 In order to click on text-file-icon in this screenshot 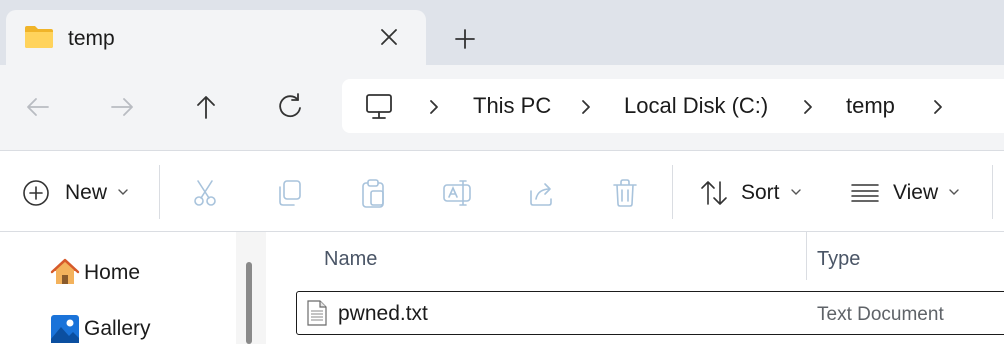, I will do `click(317, 313)`.